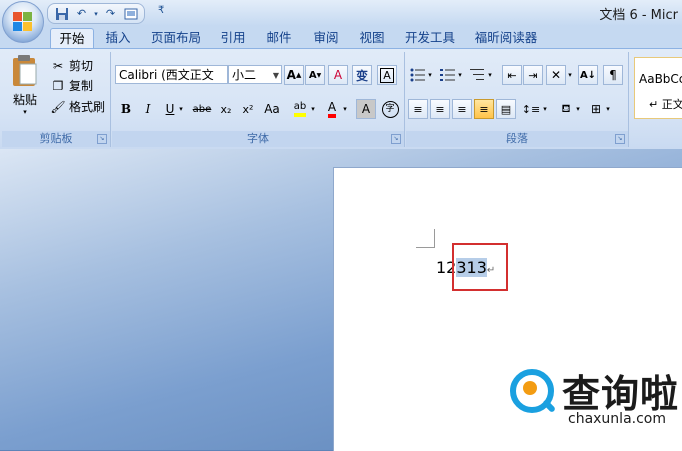 This screenshot has height=451, width=682. I want to click on font-color-dropdown-icon: ▾, so click(345, 109).